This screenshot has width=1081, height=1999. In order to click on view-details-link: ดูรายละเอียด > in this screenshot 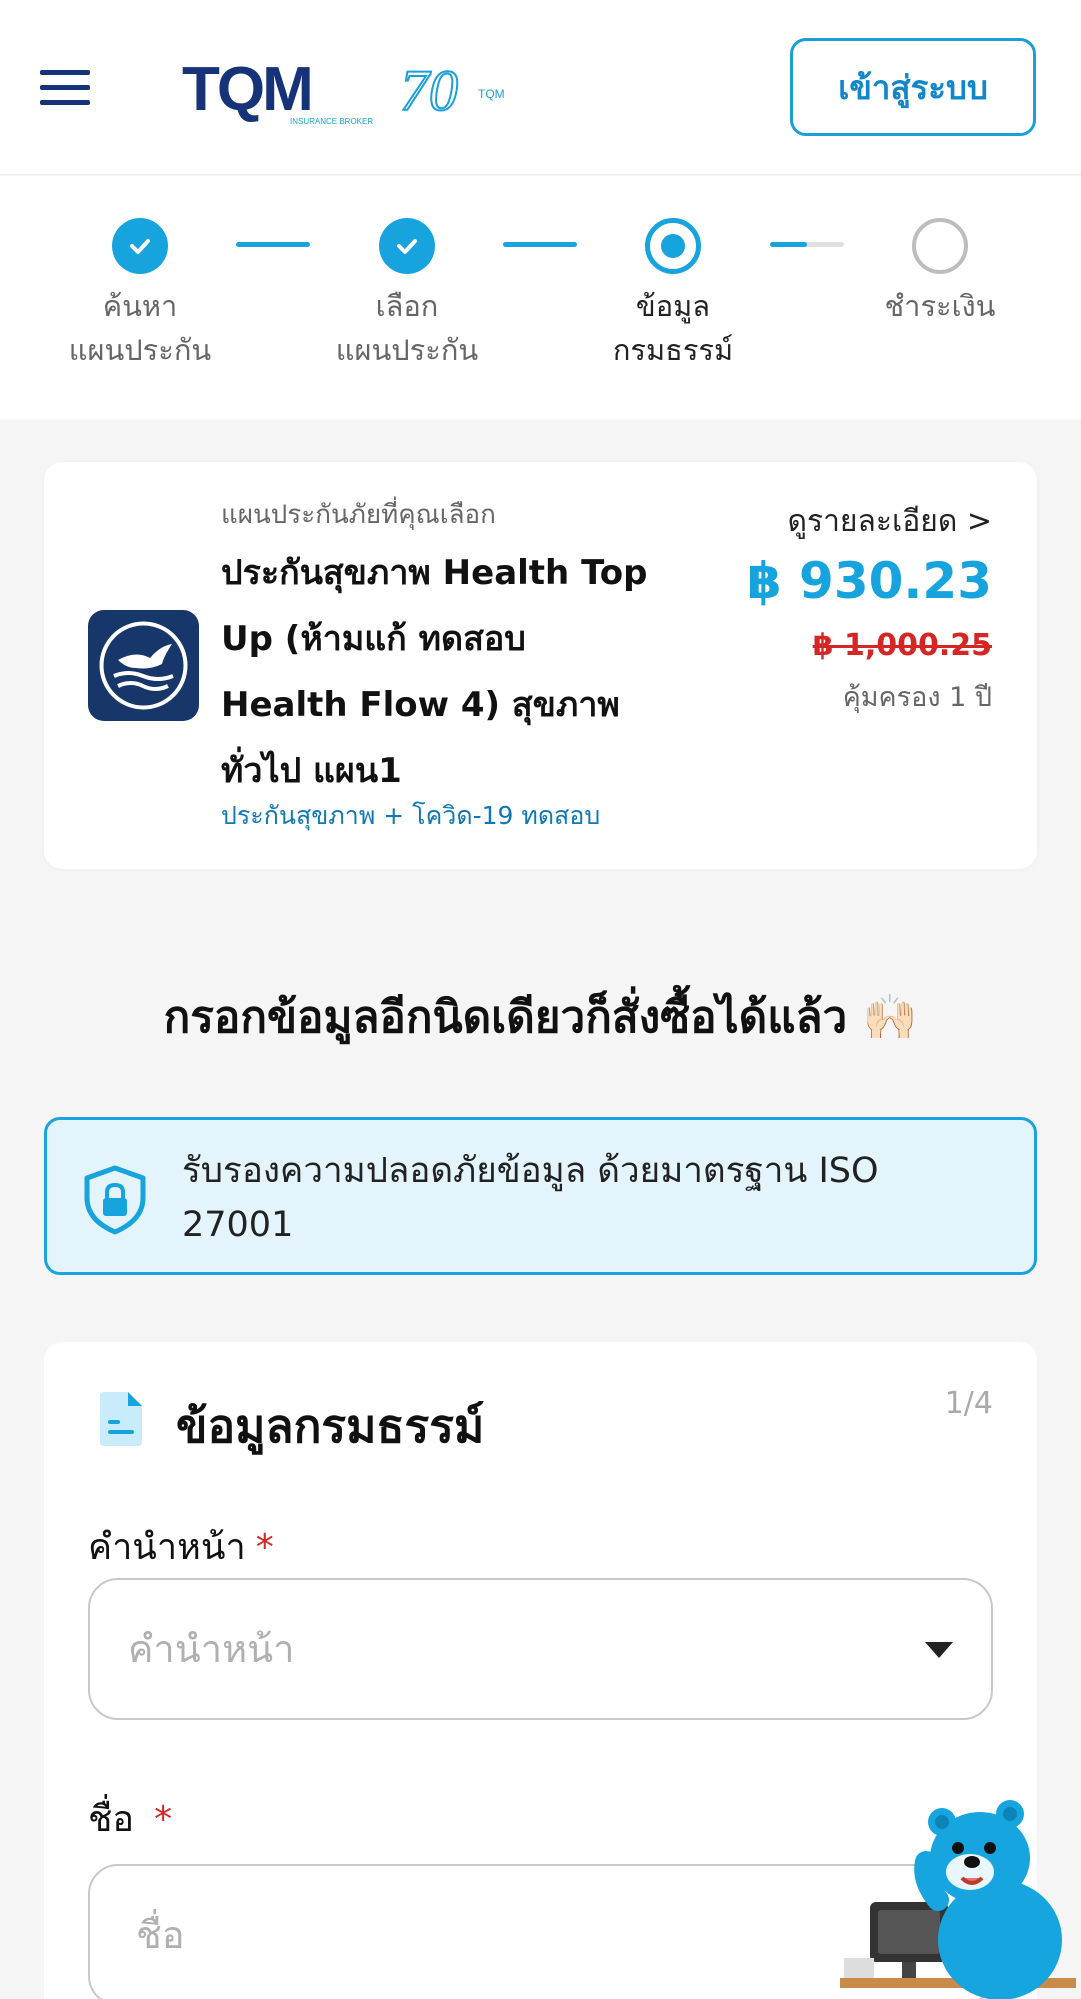, I will do `click(889, 521)`.